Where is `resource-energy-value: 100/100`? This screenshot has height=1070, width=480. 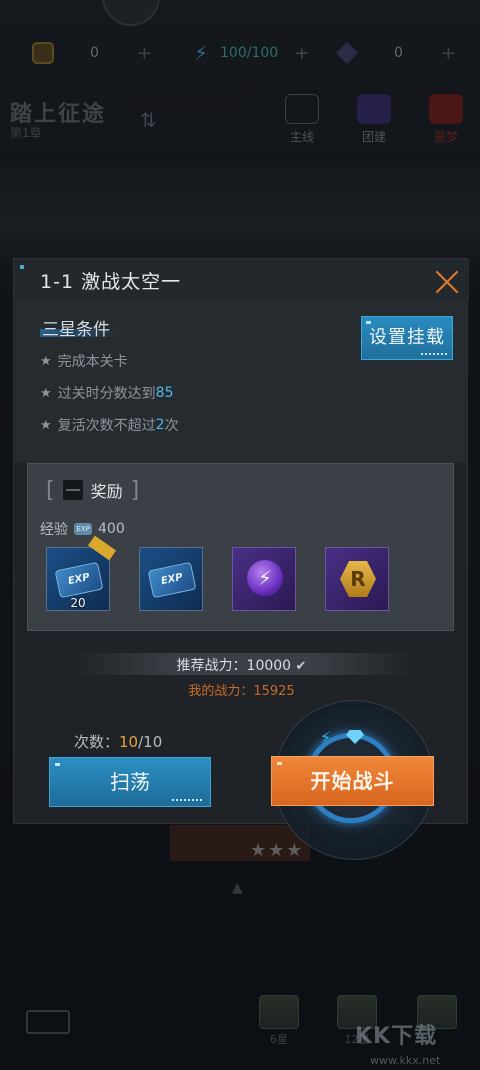
resource-energy-value: 100/100 is located at coordinates (249, 53).